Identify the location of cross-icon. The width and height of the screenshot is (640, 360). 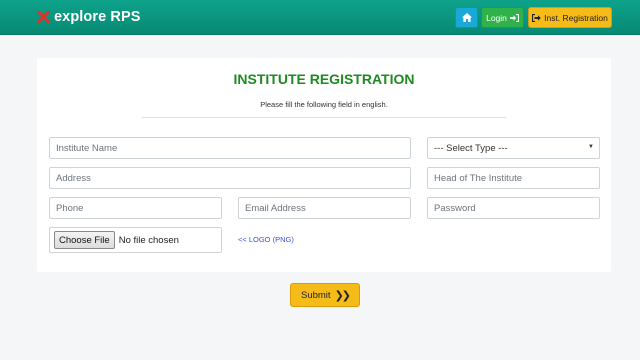
(43, 17).